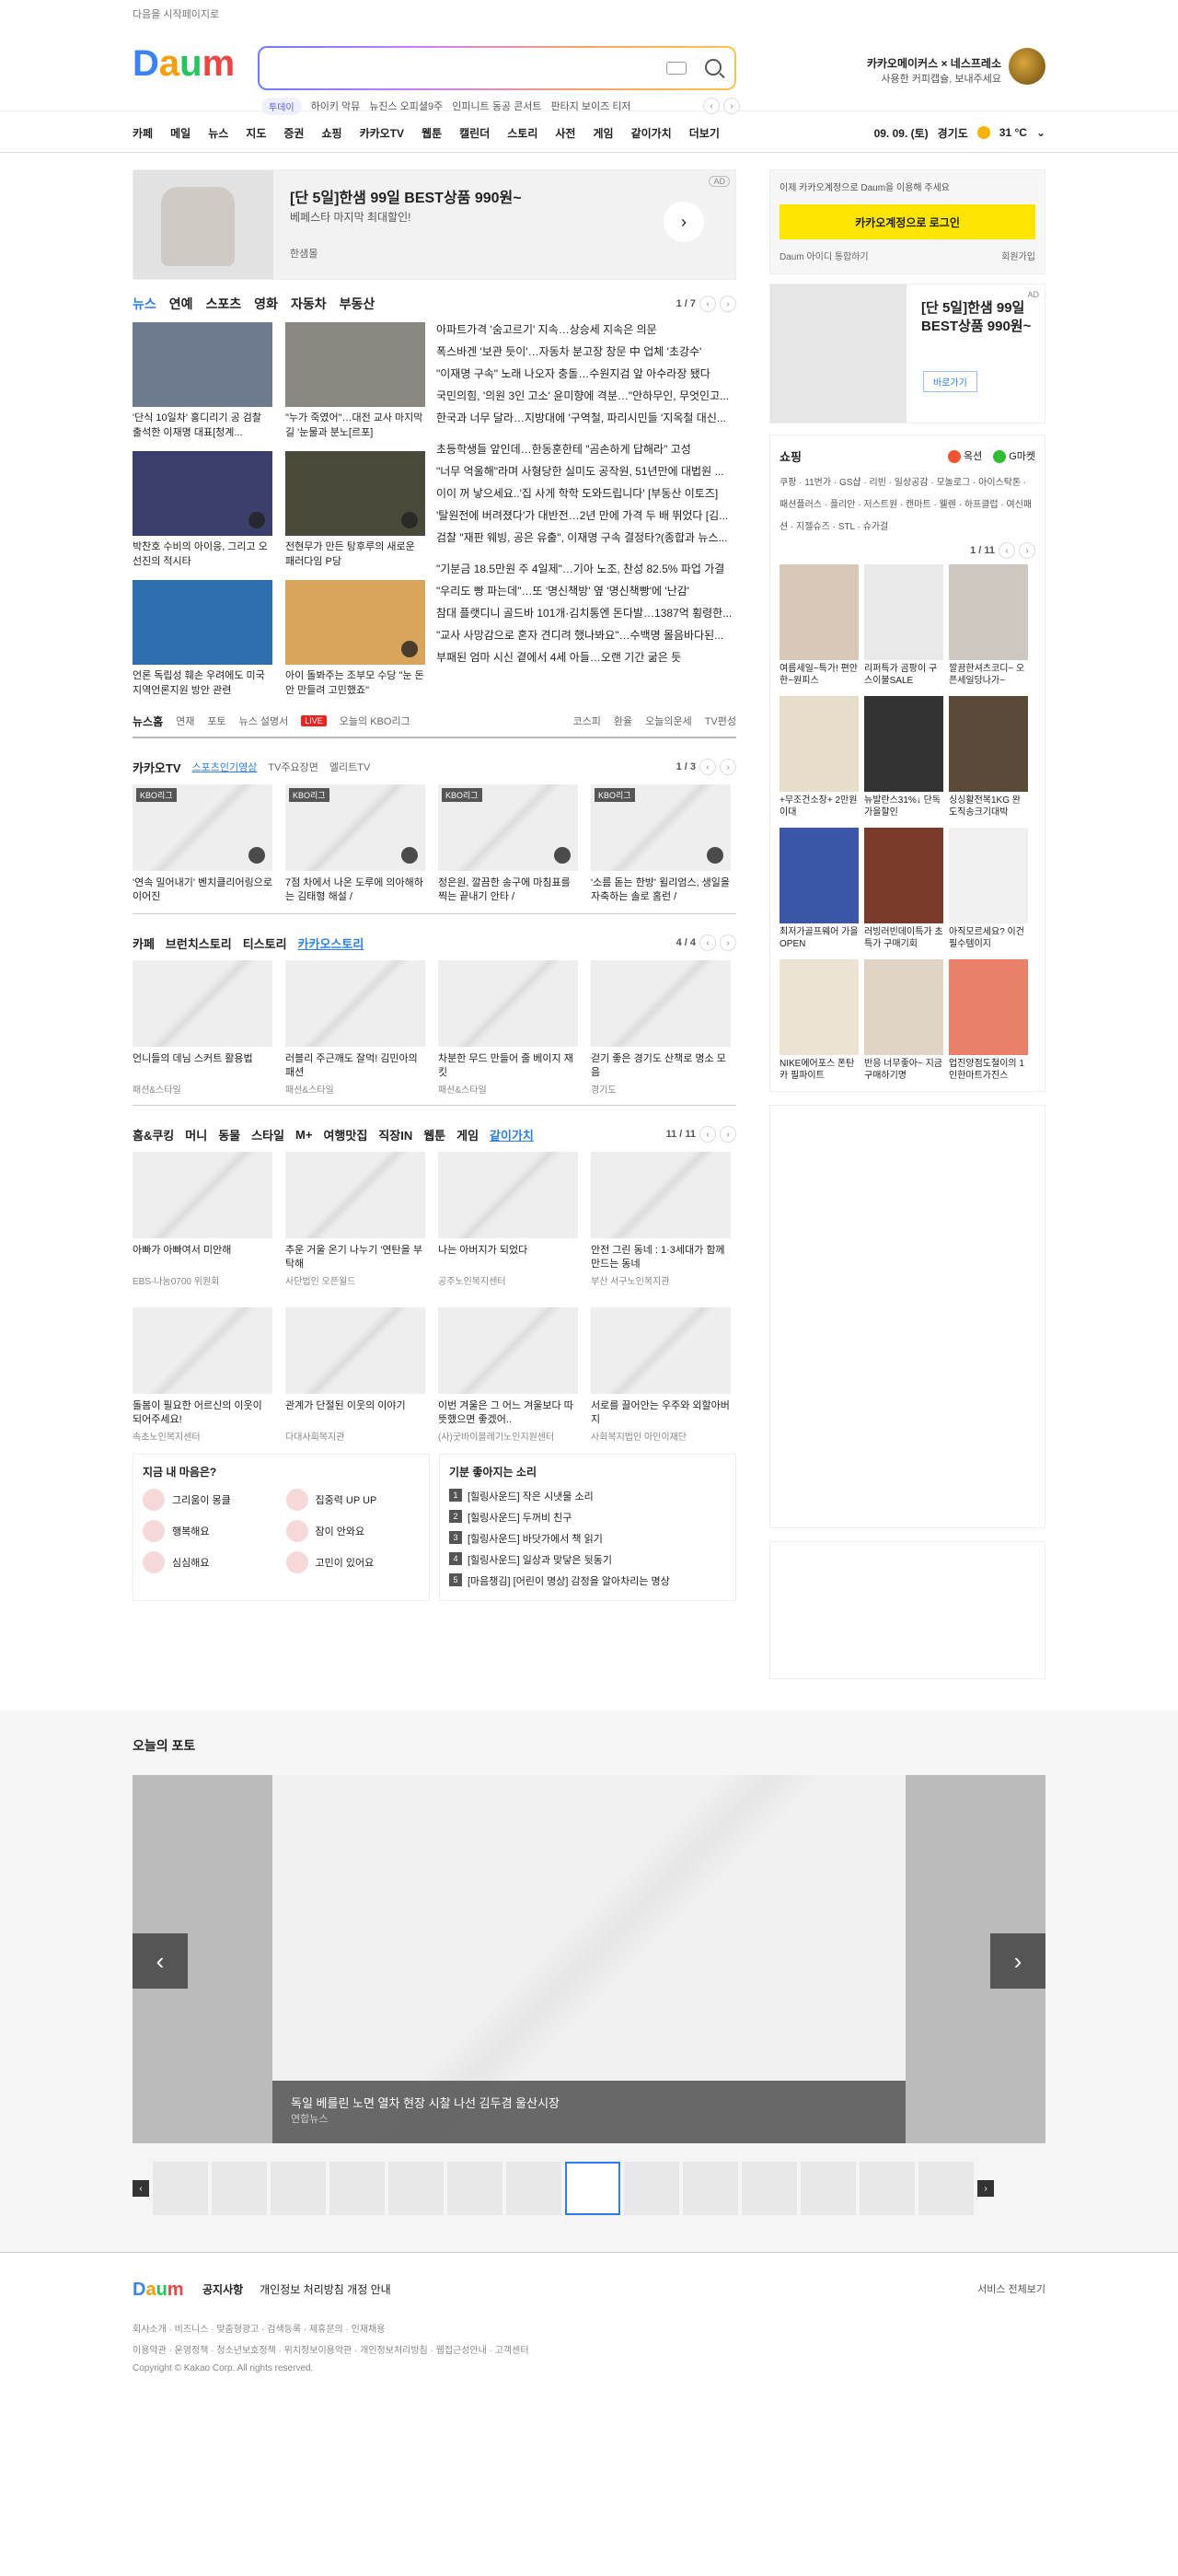  What do you see at coordinates (589, 11) in the screenshot?
I see `set-homepage-link: 다음을 시작페이지로` at bounding box center [589, 11].